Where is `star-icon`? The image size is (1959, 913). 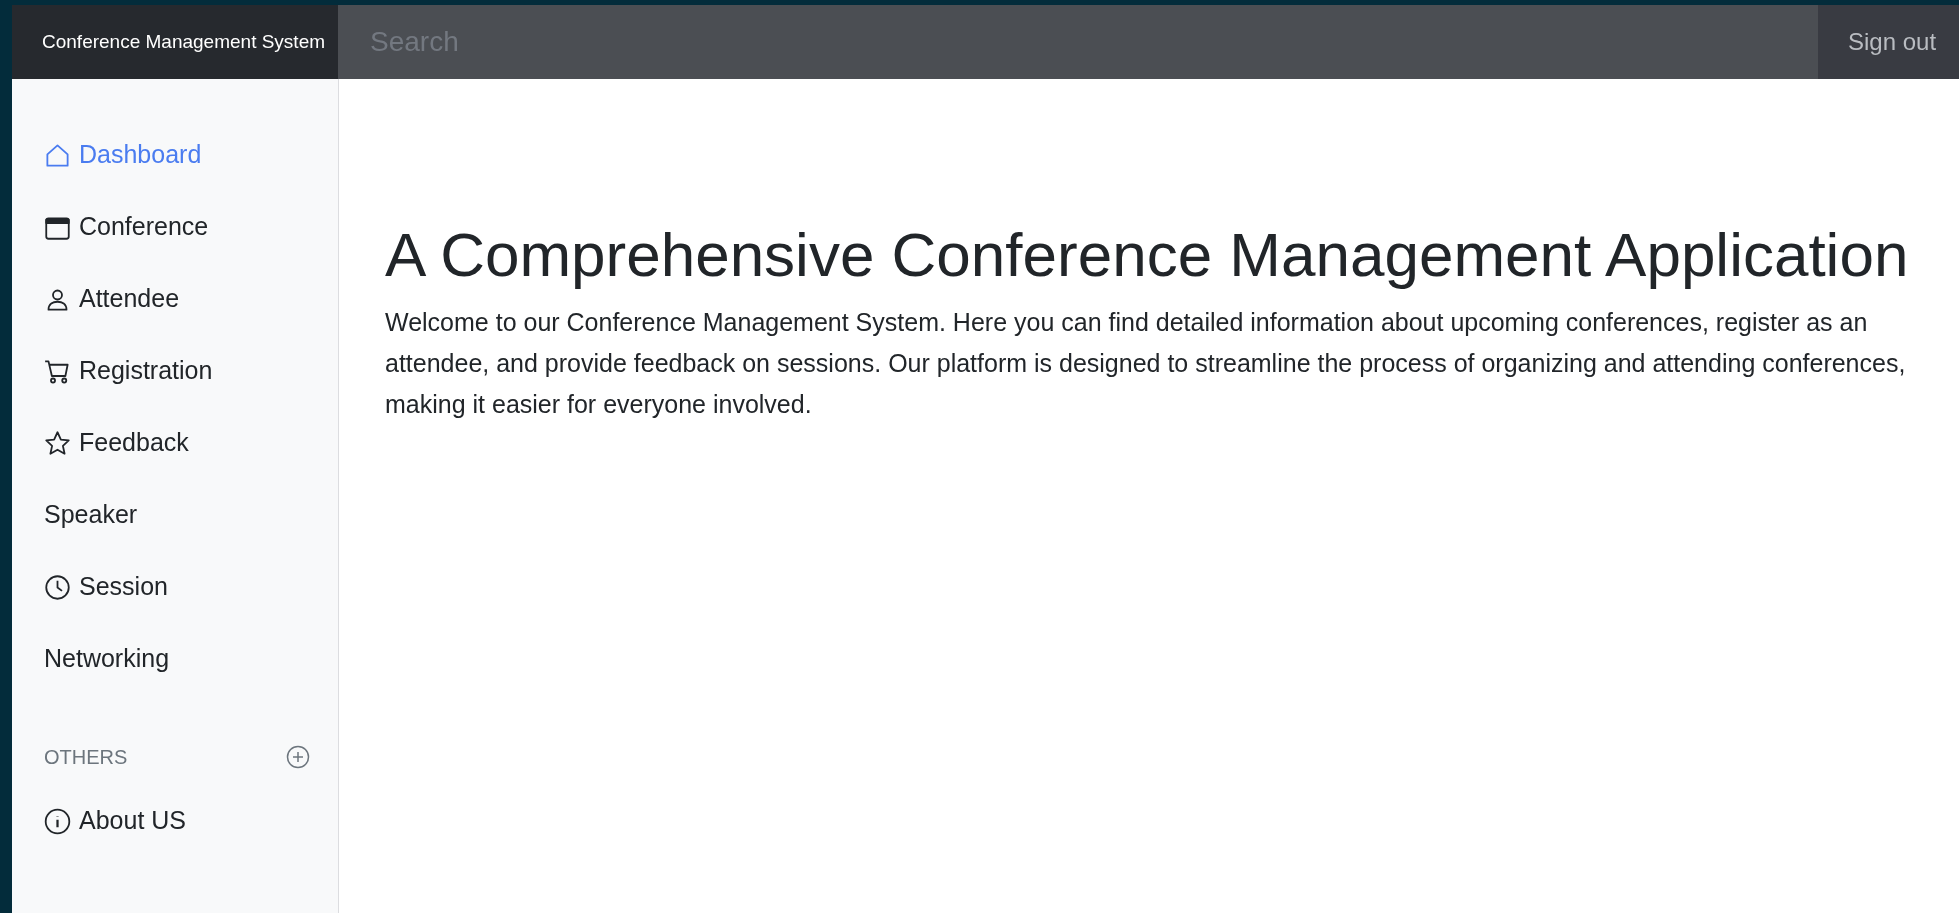 star-icon is located at coordinates (57, 443).